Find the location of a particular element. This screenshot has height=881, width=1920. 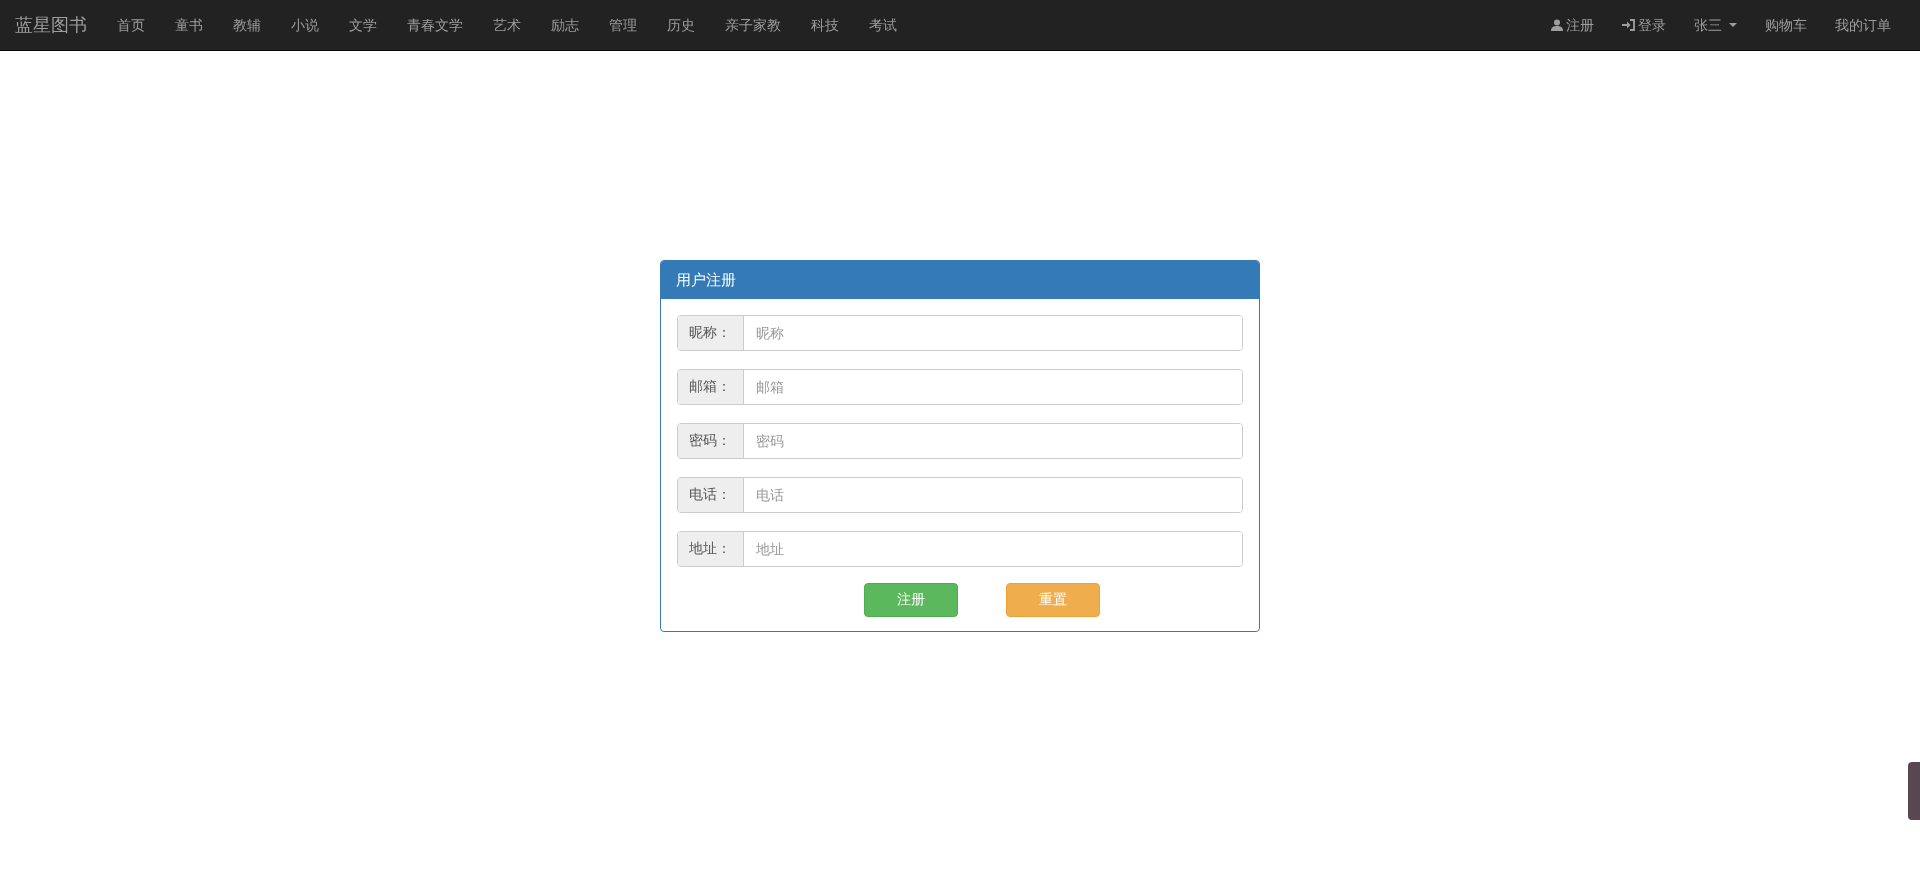

user-icon is located at coordinates (1557, 25).